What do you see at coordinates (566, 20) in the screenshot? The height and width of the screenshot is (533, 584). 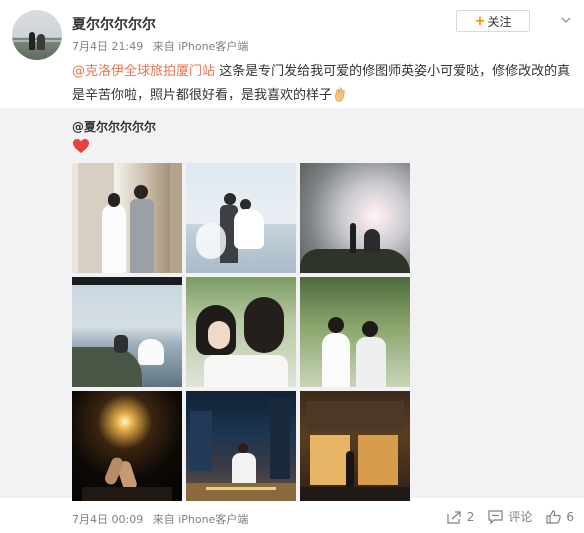 I see `chevron-down-icon` at bounding box center [566, 20].